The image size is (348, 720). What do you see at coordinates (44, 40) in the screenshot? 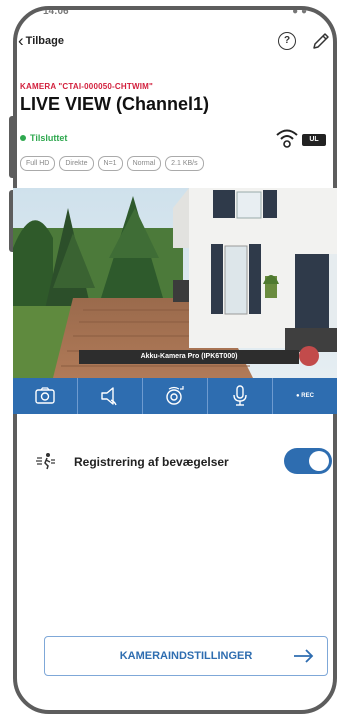
I see `back-label: Tilbage` at bounding box center [44, 40].